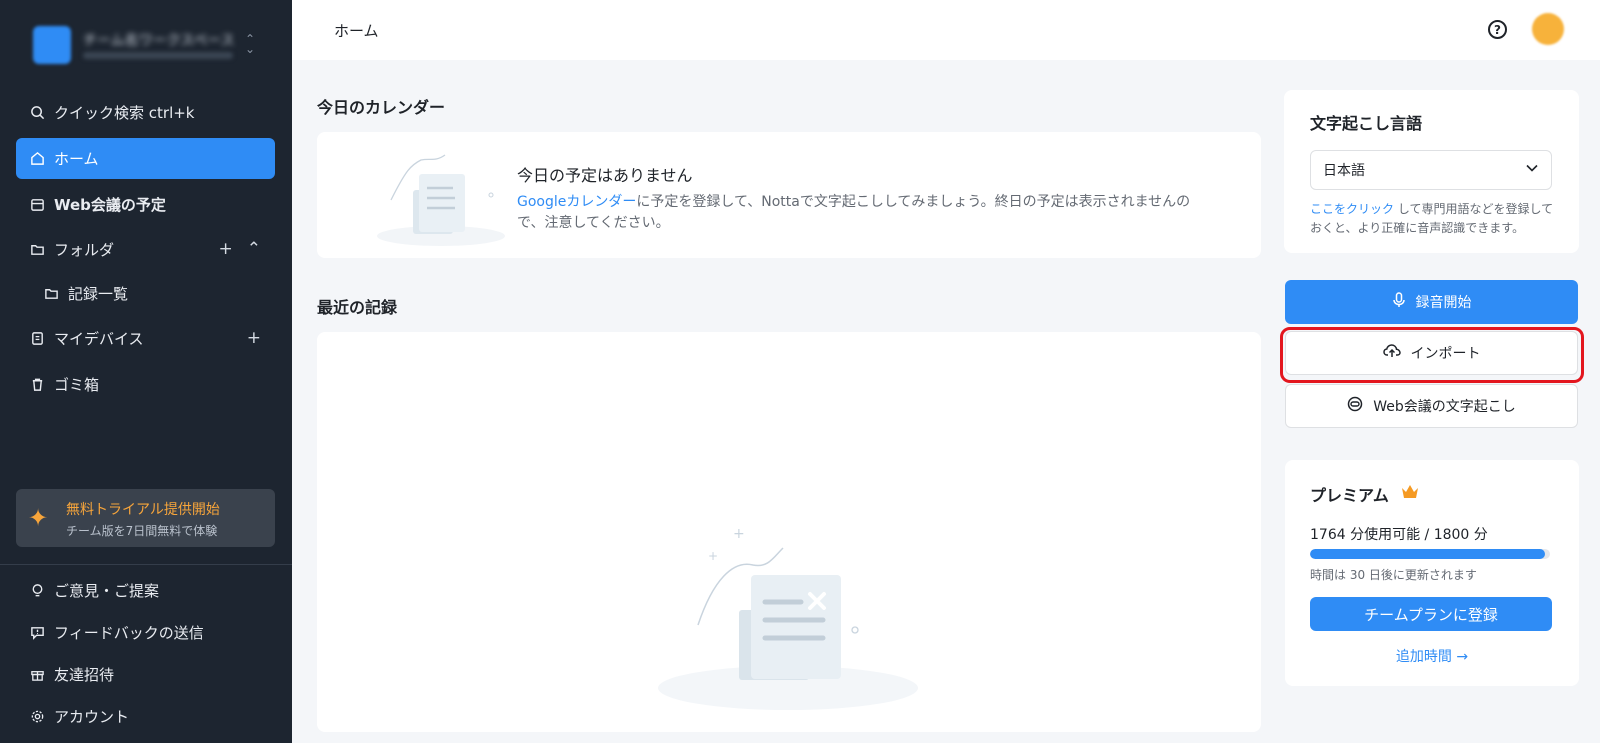  Describe the element at coordinates (1432, 656) in the screenshot. I see `extra-time-link: 追加時間 →` at that location.